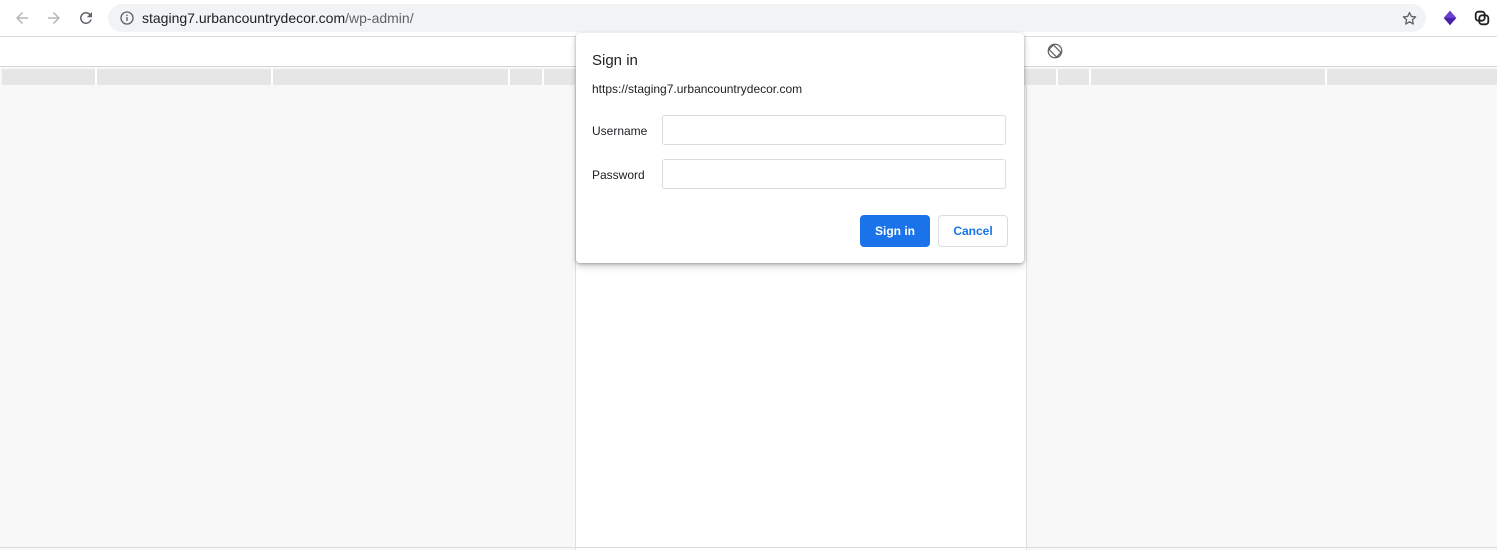  What do you see at coordinates (1409, 18) in the screenshot?
I see `star-icon` at bounding box center [1409, 18].